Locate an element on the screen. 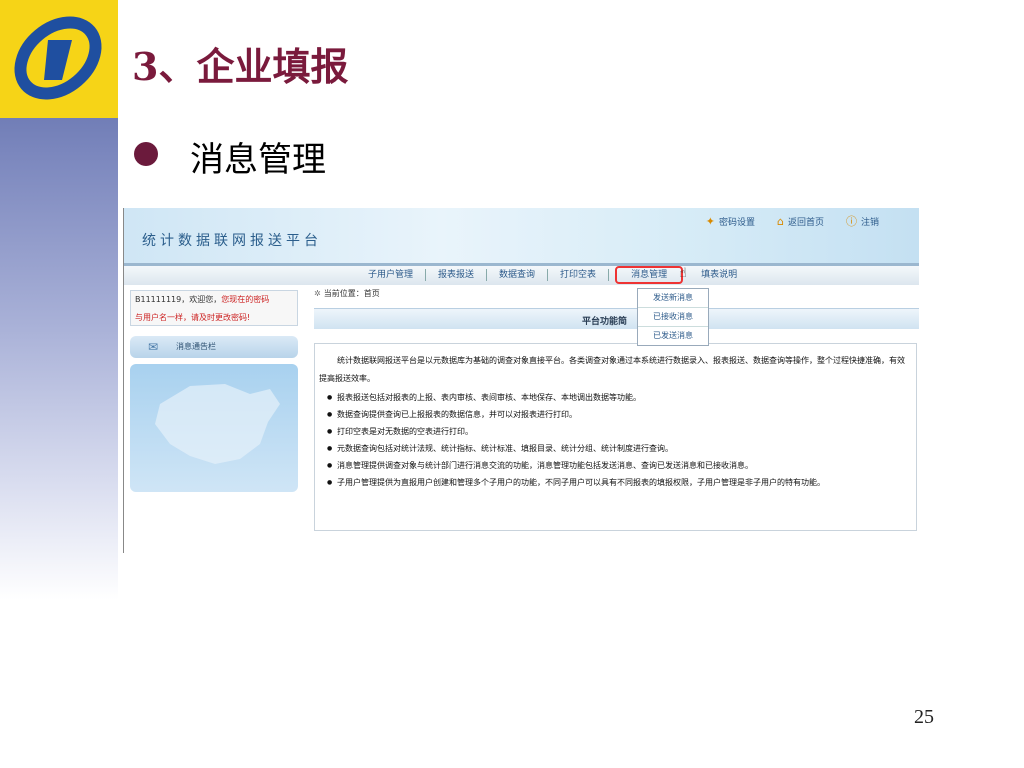 This screenshot has height=768, width=1024. function-header: 平台功能简 is located at coordinates (616, 318).